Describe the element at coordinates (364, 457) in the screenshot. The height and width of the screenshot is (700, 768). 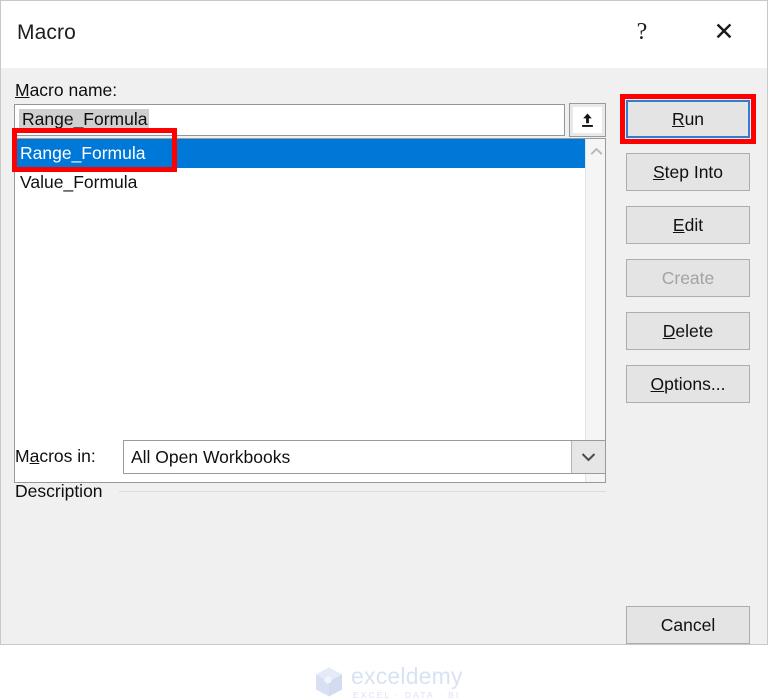
I see `macros-in-dropdown: All Open Workbooks` at that location.